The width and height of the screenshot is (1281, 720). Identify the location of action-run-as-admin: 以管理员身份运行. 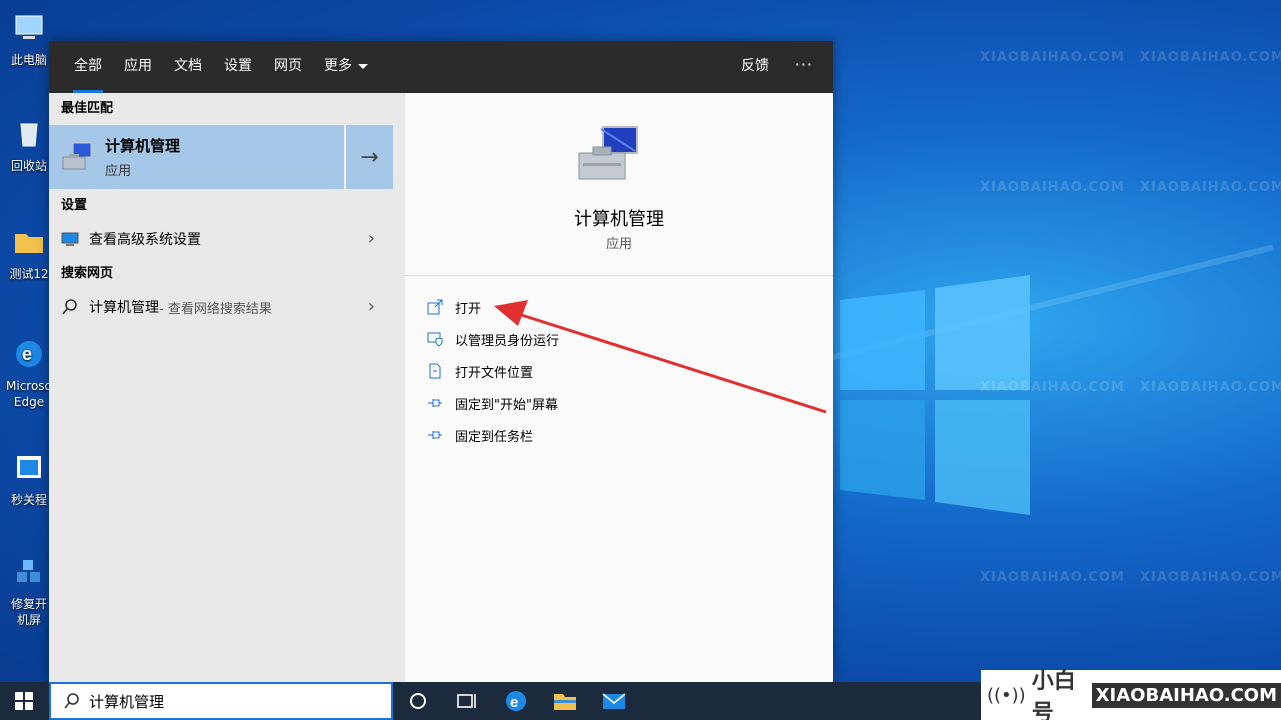
(493, 339).